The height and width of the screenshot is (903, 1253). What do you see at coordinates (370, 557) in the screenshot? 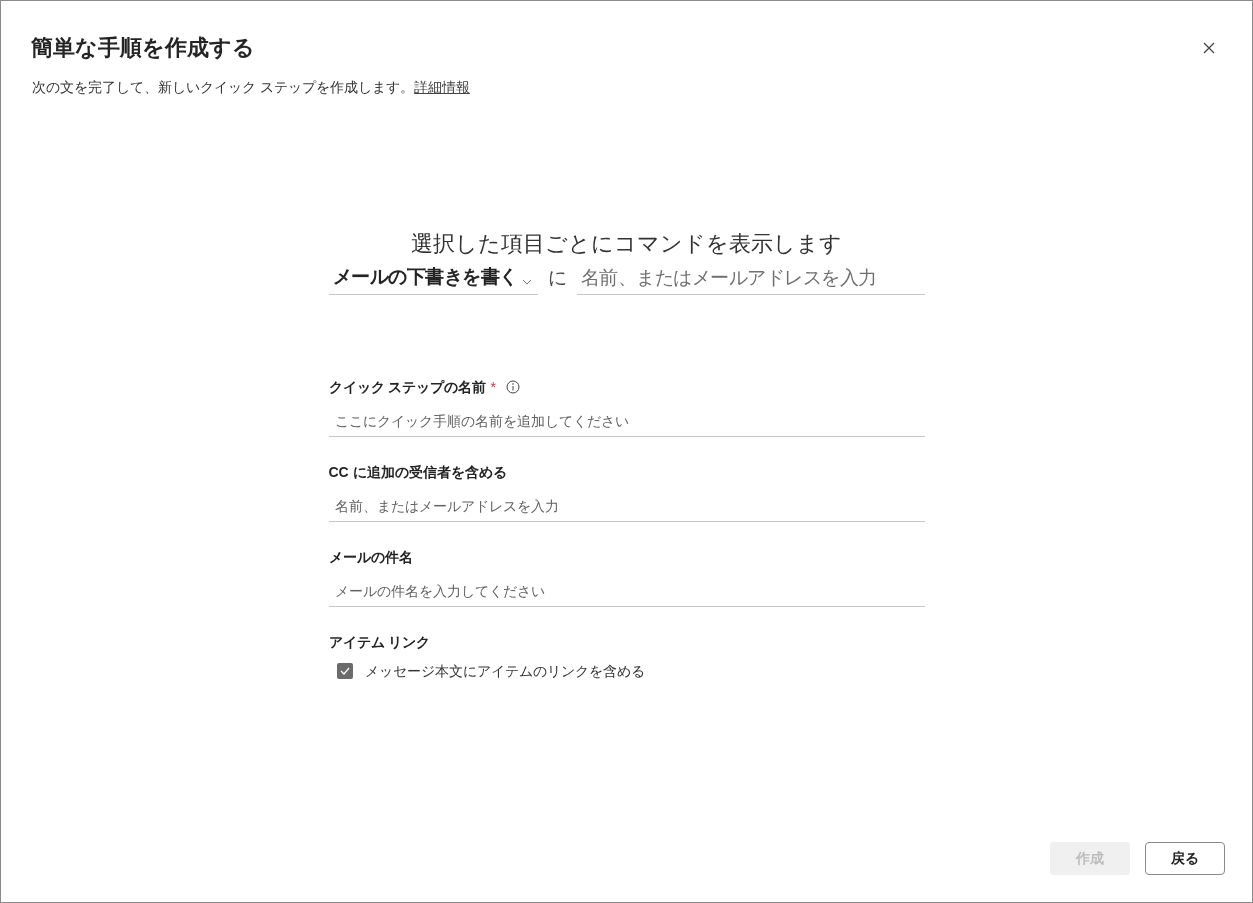
I see `field-label: メールの件名` at bounding box center [370, 557].